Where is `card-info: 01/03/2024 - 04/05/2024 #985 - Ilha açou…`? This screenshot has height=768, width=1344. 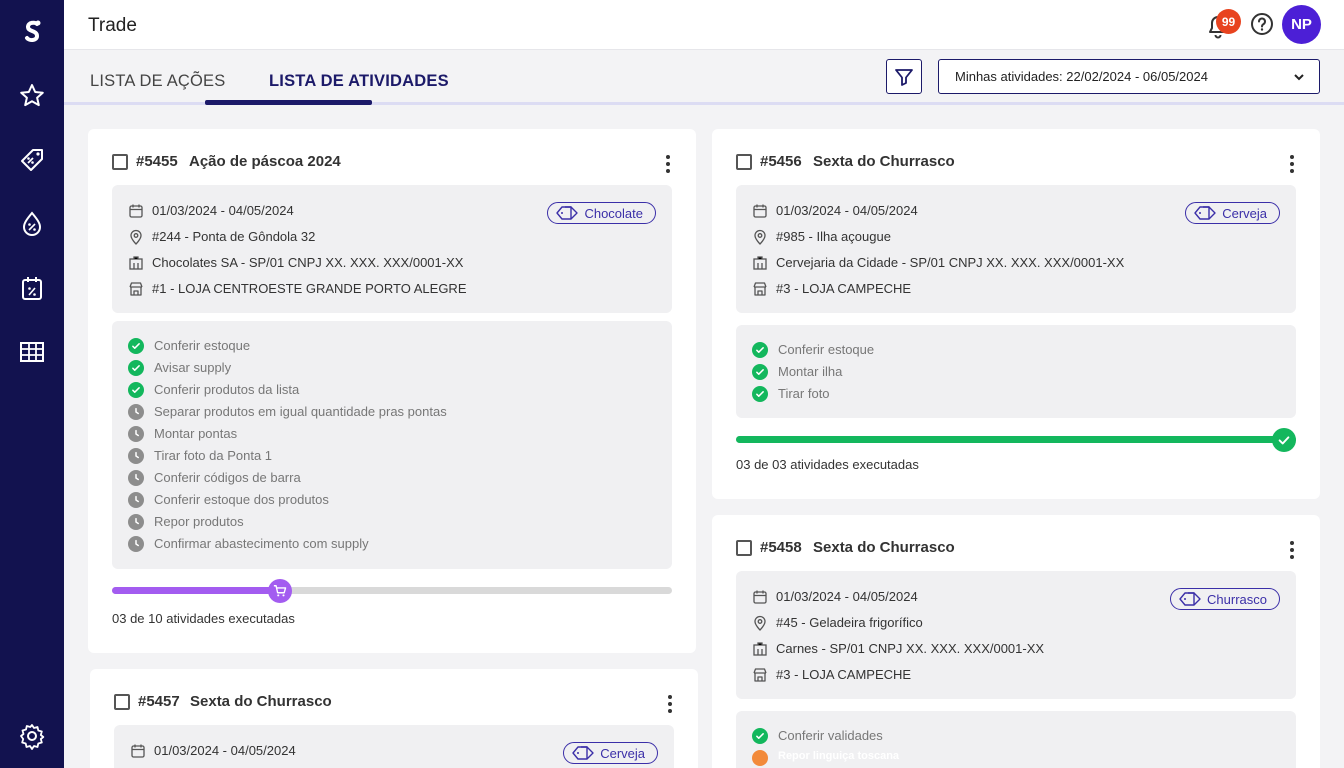
card-info: 01/03/2024 - 04/05/2024 #985 - Ilha açou… is located at coordinates (1016, 249).